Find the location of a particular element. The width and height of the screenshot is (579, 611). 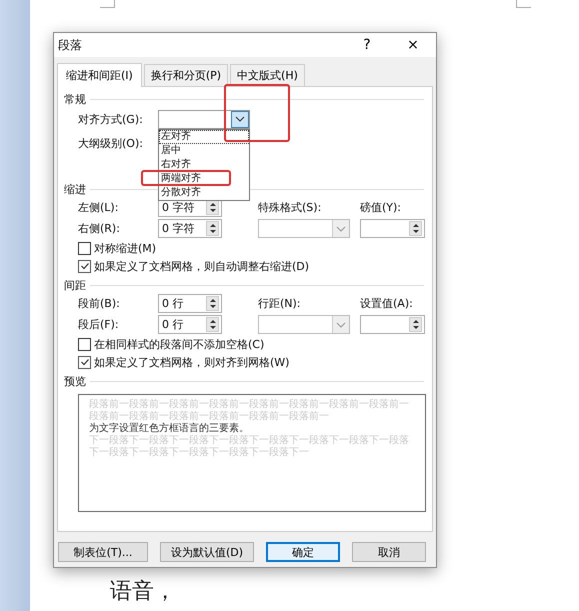

close-button: × is located at coordinates (413, 45).